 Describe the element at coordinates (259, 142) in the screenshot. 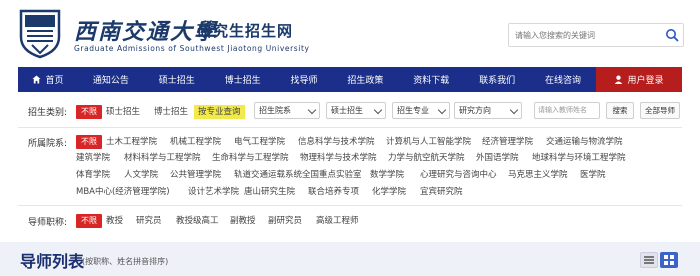

I see `department-option: 电气工程学院` at that location.